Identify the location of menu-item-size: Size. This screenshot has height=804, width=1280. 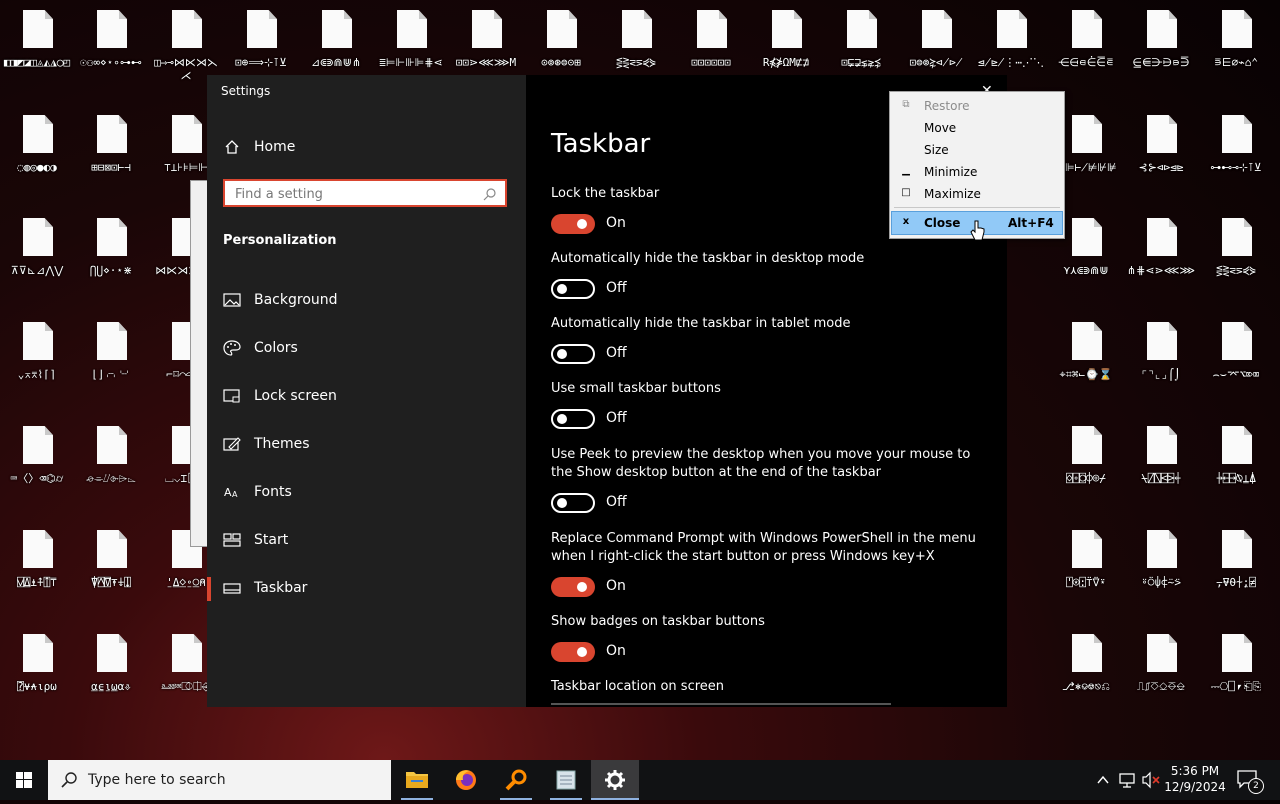
(977, 150).